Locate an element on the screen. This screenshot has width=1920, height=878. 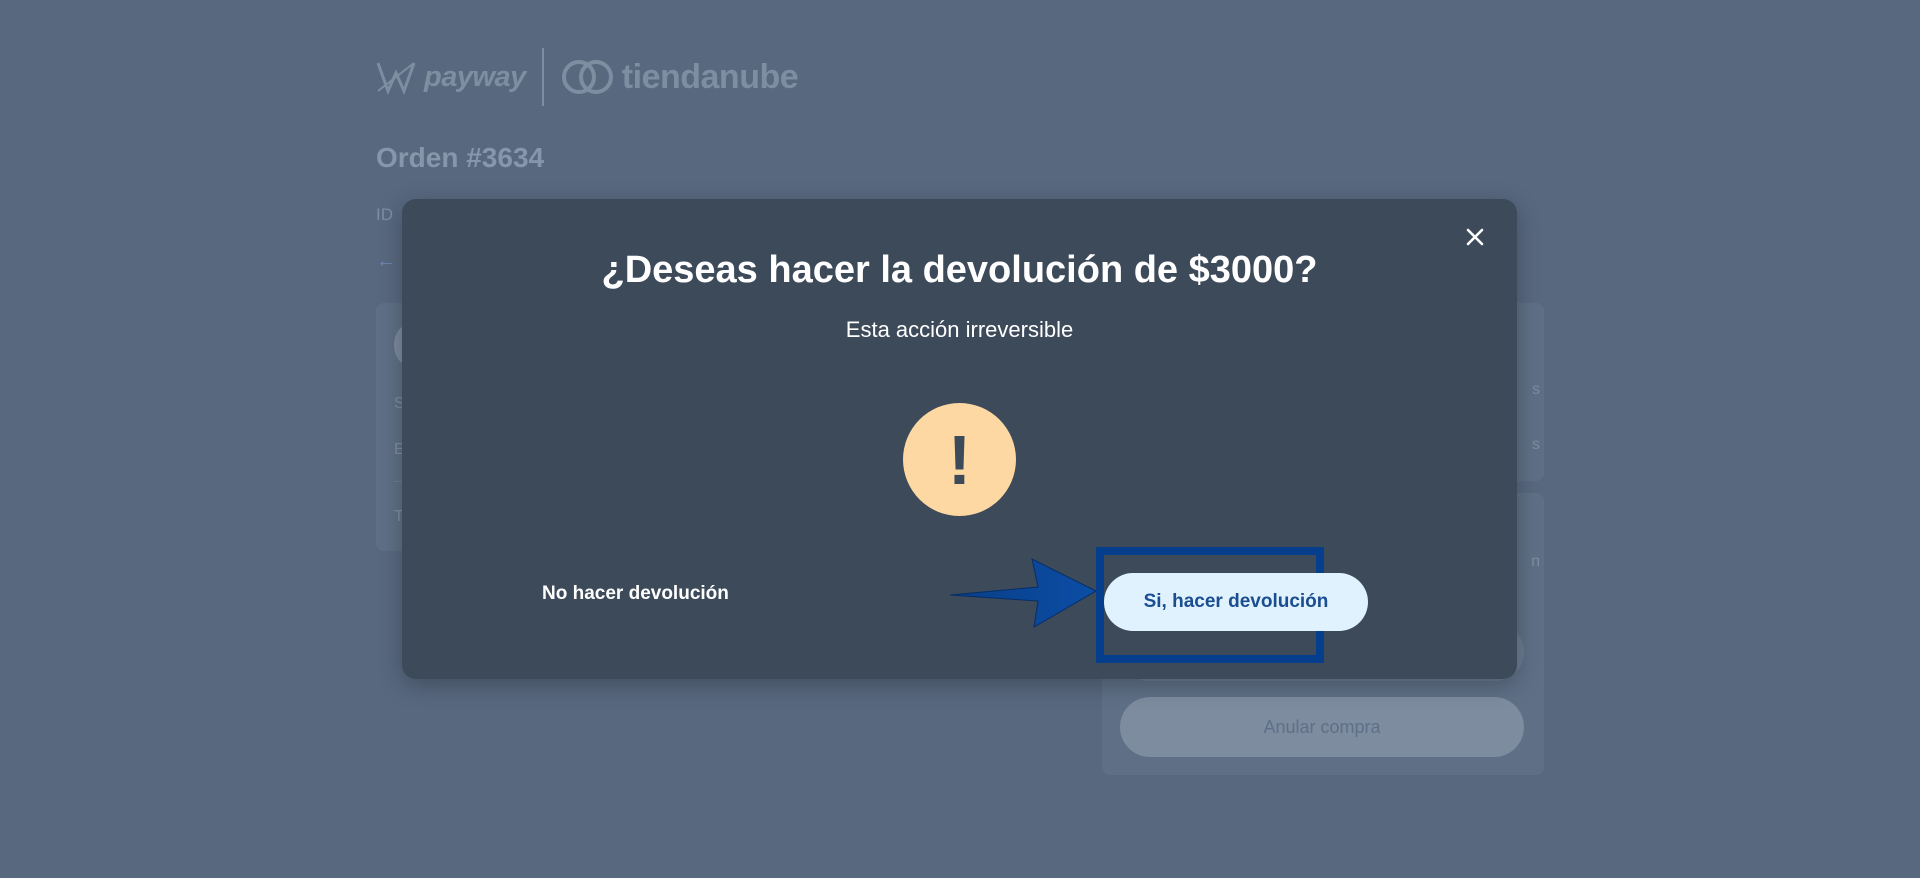
tiendanube-wordmark: tiendanube is located at coordinates (710, 76).